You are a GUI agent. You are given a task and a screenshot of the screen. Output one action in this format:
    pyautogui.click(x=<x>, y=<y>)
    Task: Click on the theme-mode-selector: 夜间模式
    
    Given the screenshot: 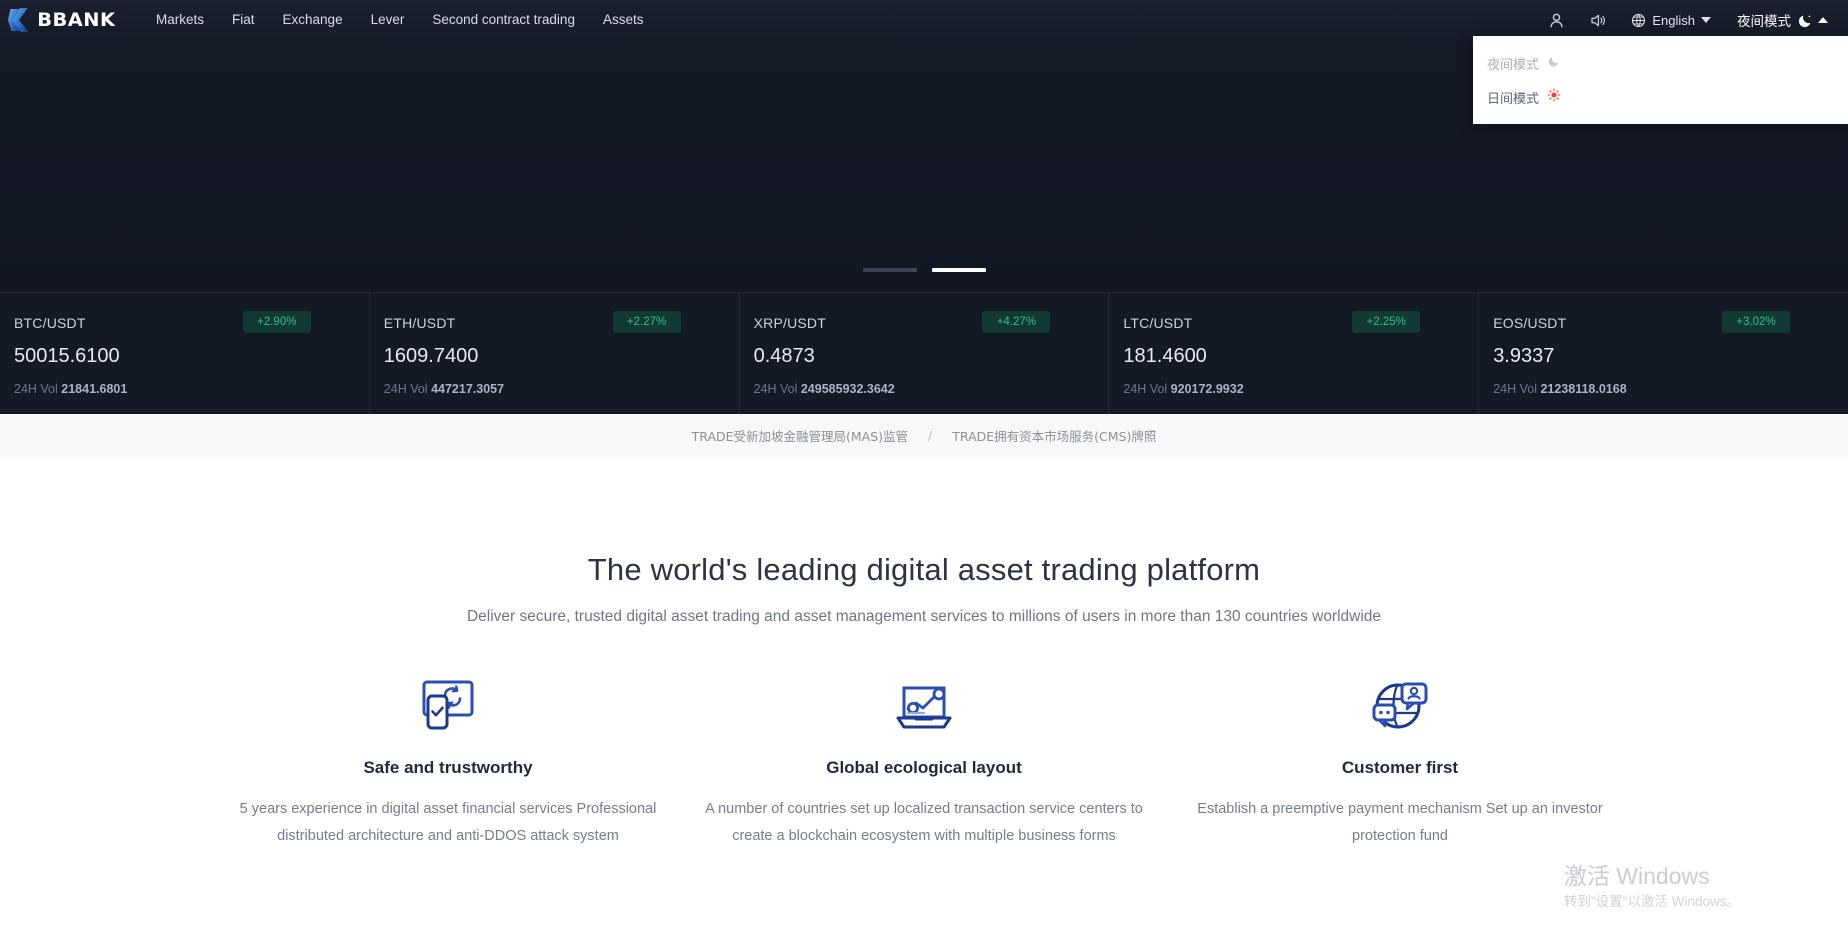 What is the action you would take?
    pyautogui.click(x=1778, y=20)
    